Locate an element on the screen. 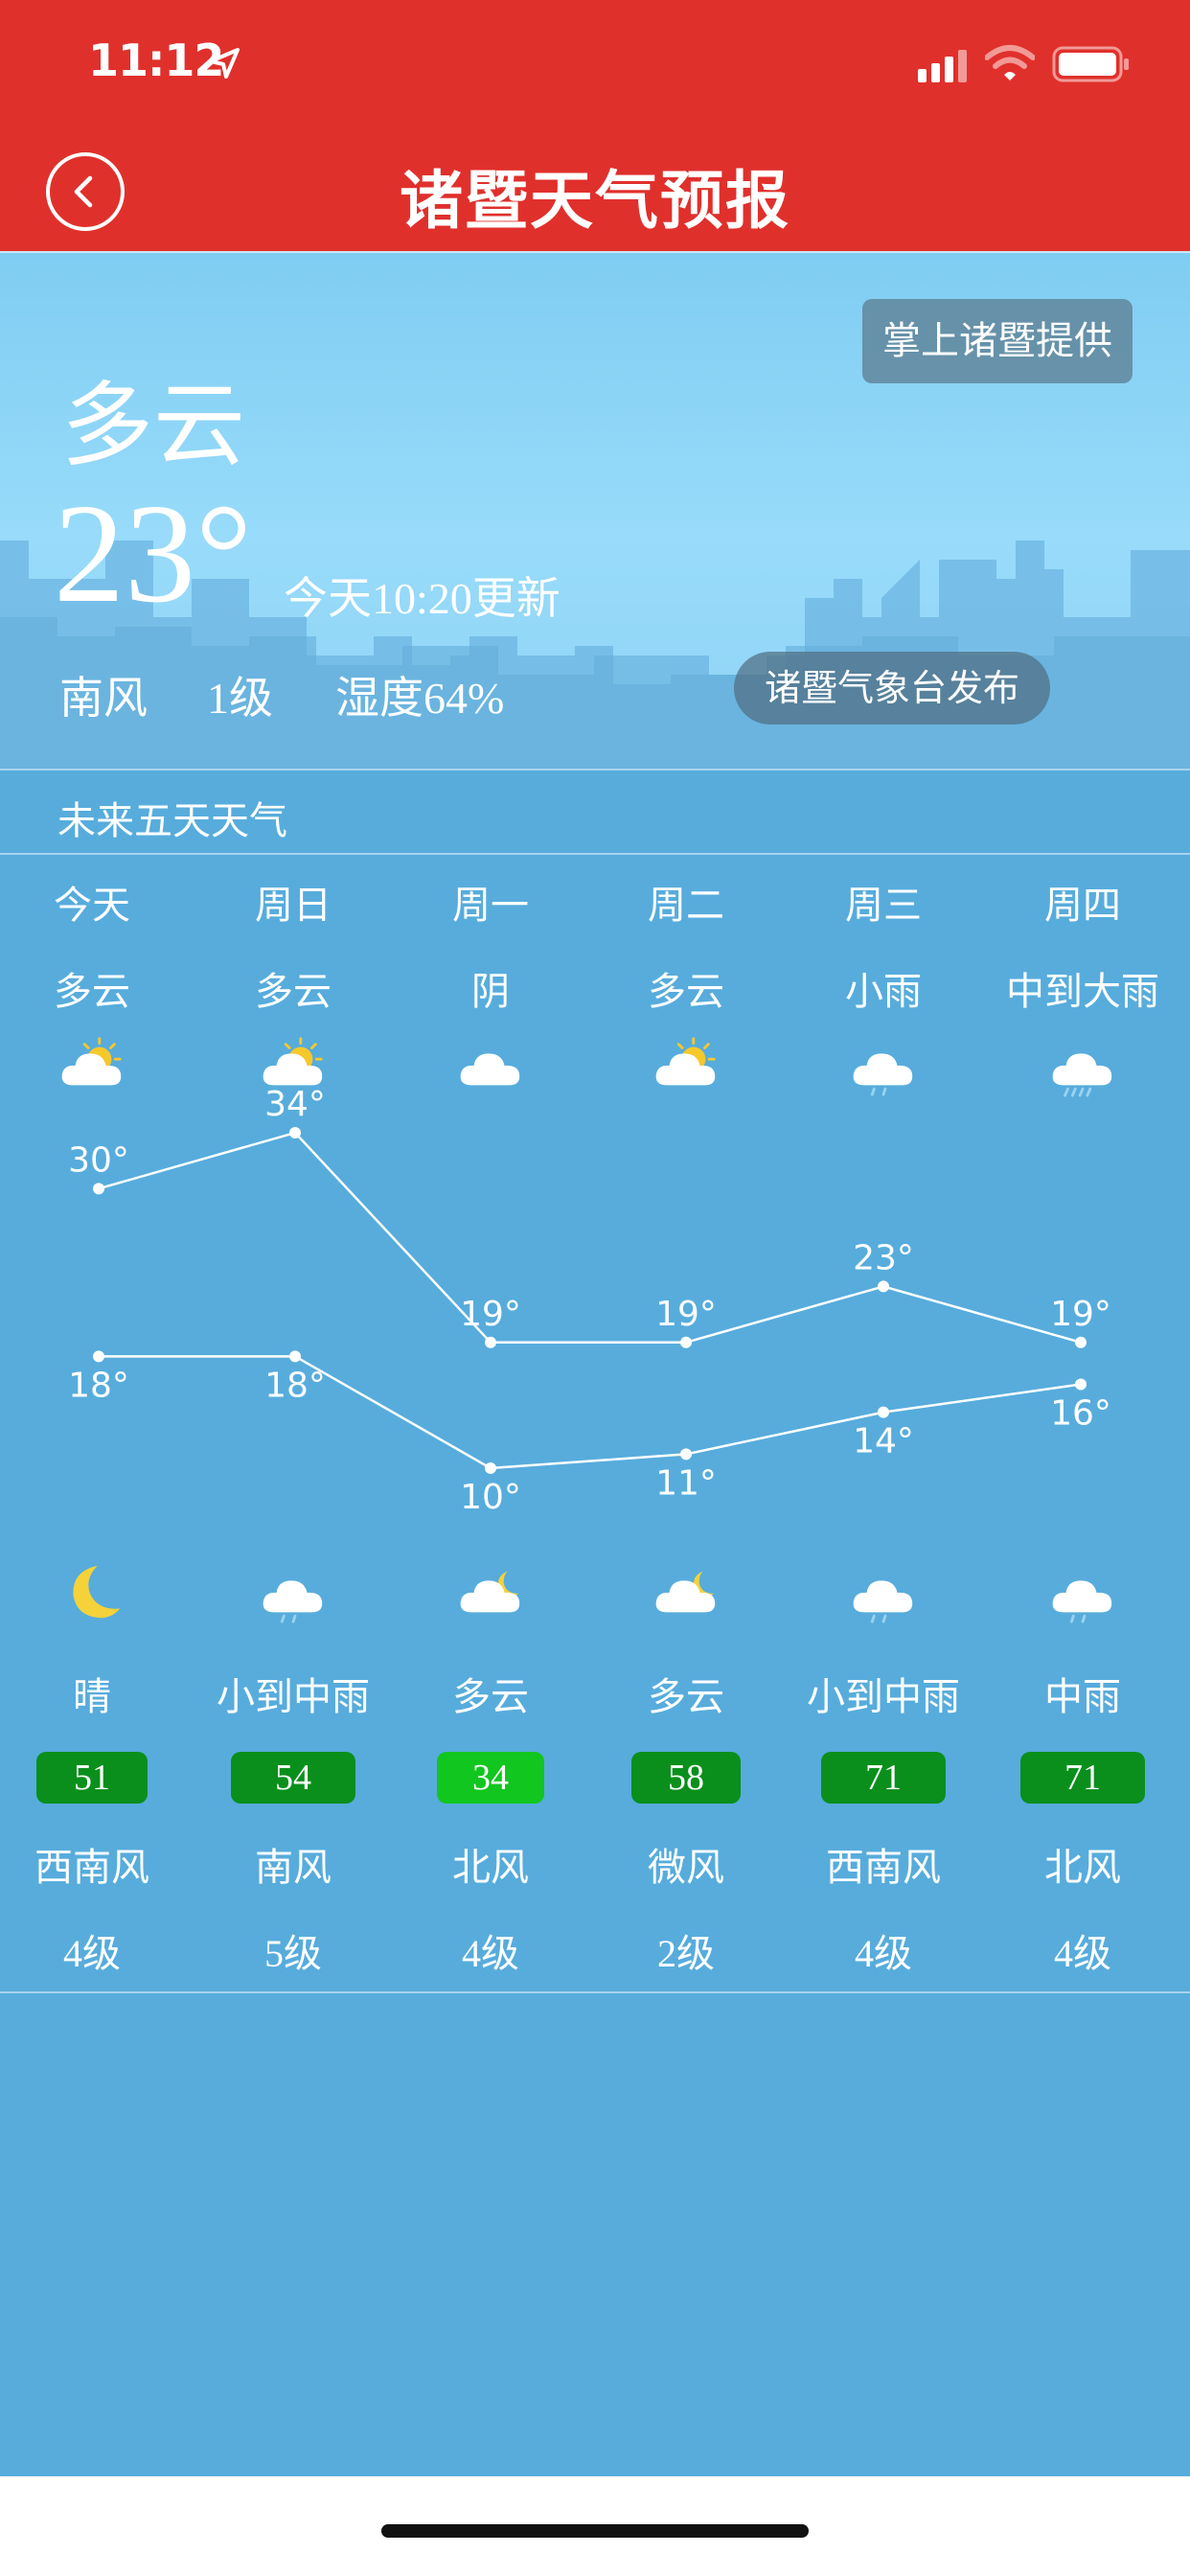 Image resolution: width=1190 pixels, height=2576 pixels. current-wind-direction: 南风 is located at coordinates (103, 698).